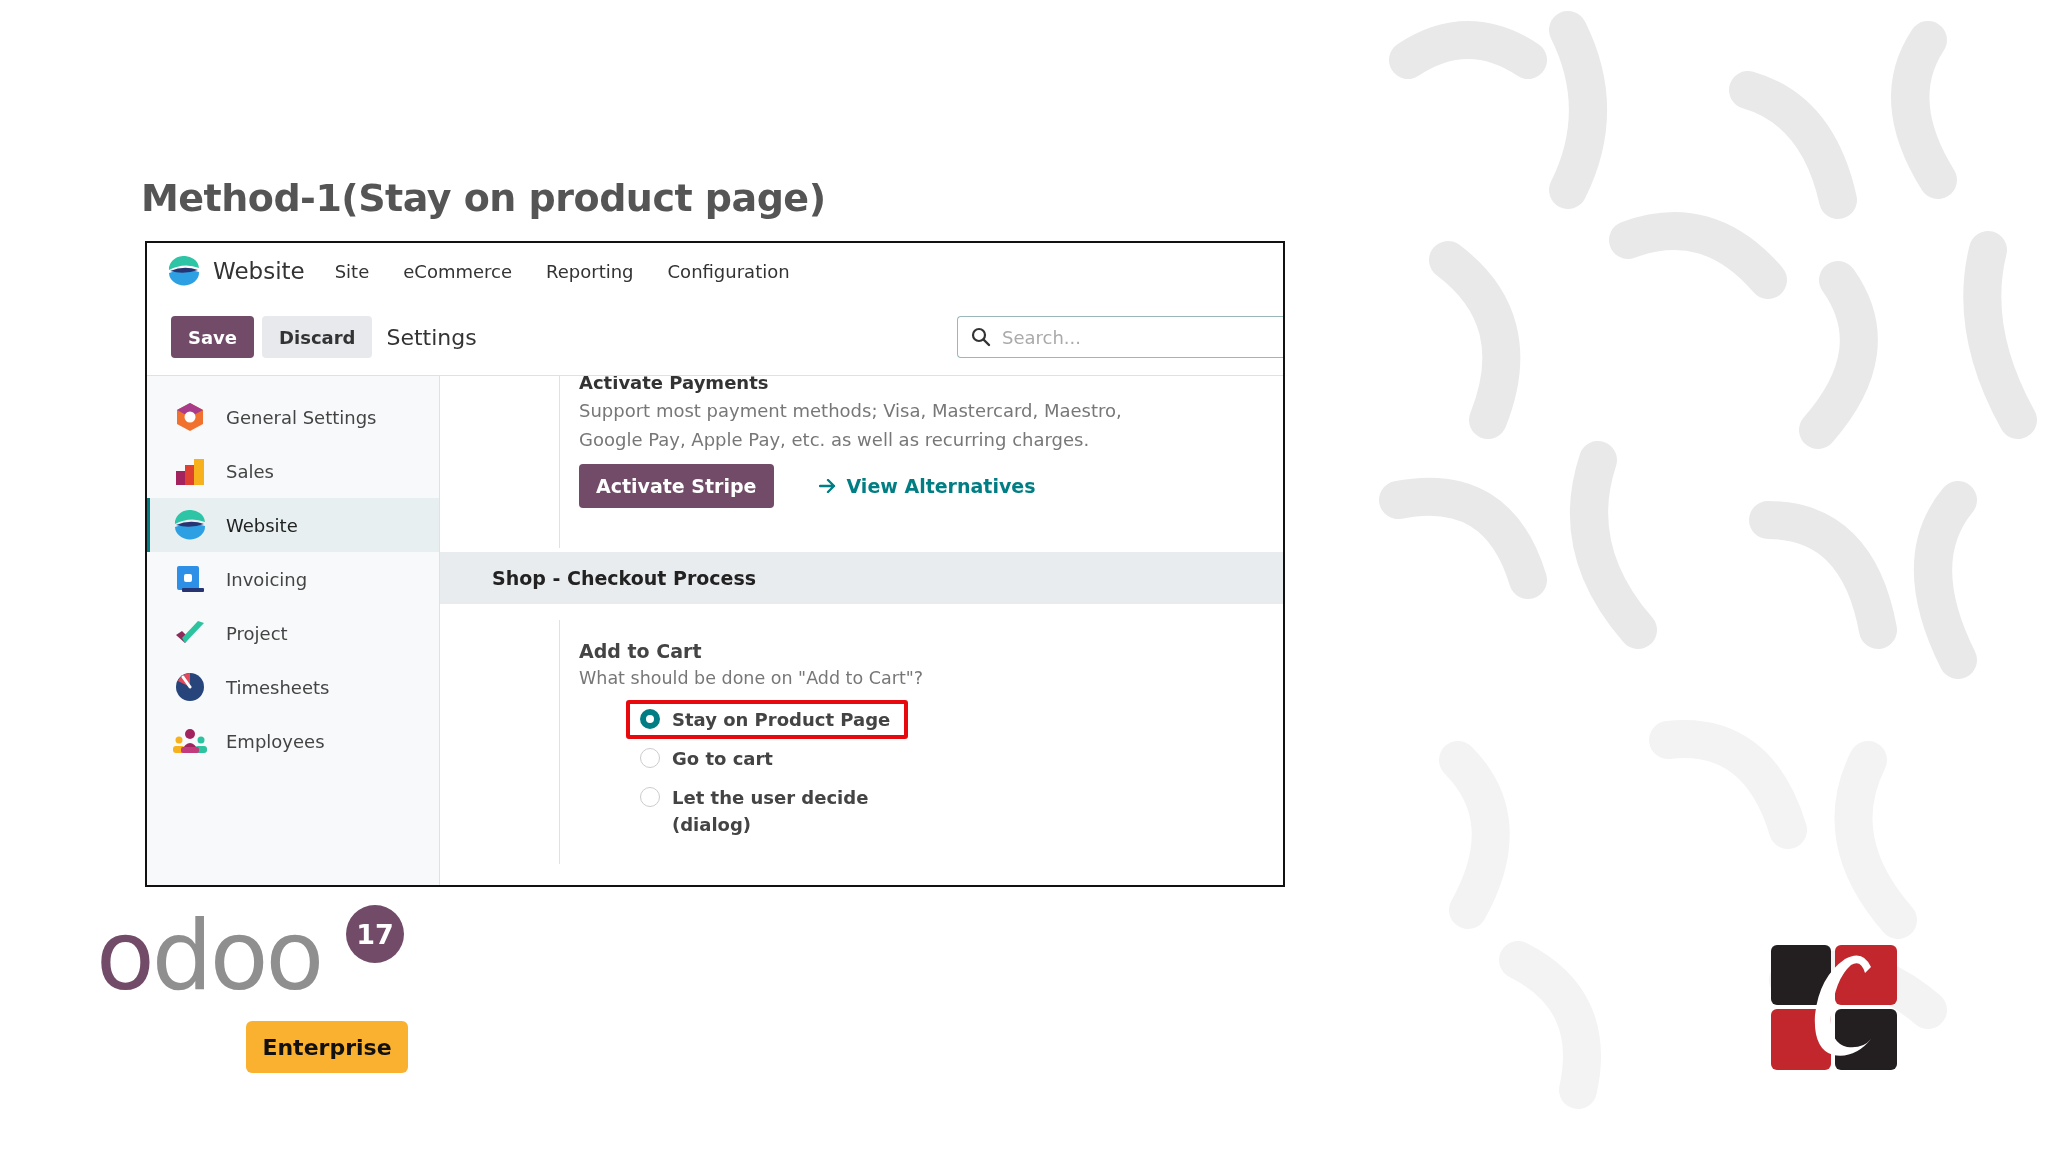 This screenshot has height=1152, width=2048. What do you see at coordinates (981, 337) in the screenshot?
I see `search-icon` at bounding box center [981, 337].